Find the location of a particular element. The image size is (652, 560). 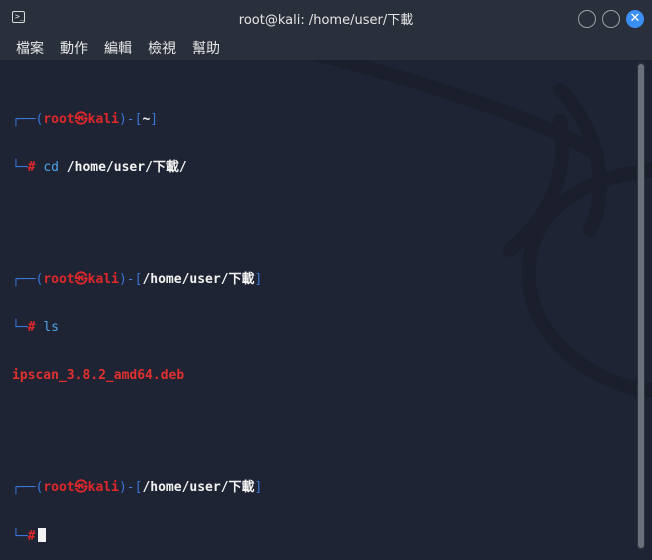

title-bar: >_ root@kali: /home/user/下載 ✕ is located at coordinates (326, 18).